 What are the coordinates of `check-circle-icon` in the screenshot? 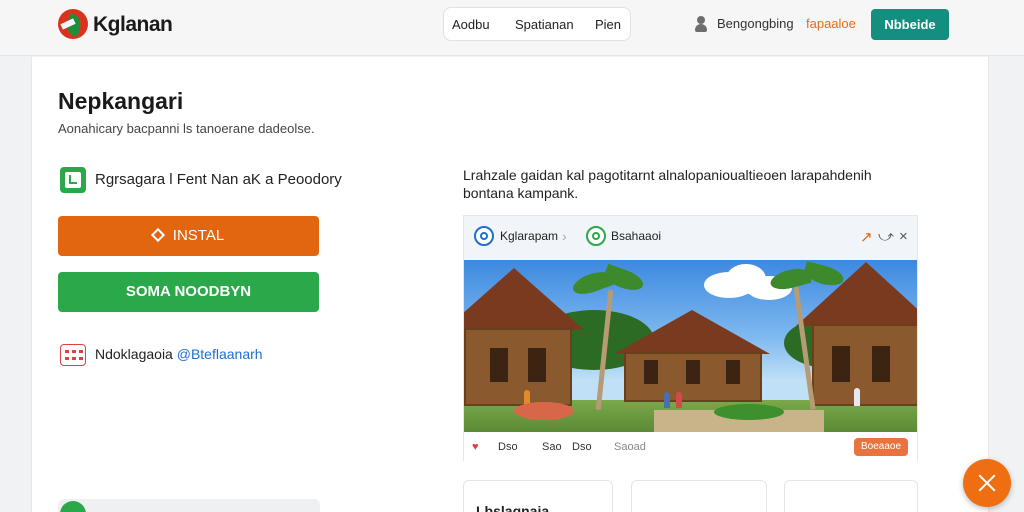 It's located at (596, 236).